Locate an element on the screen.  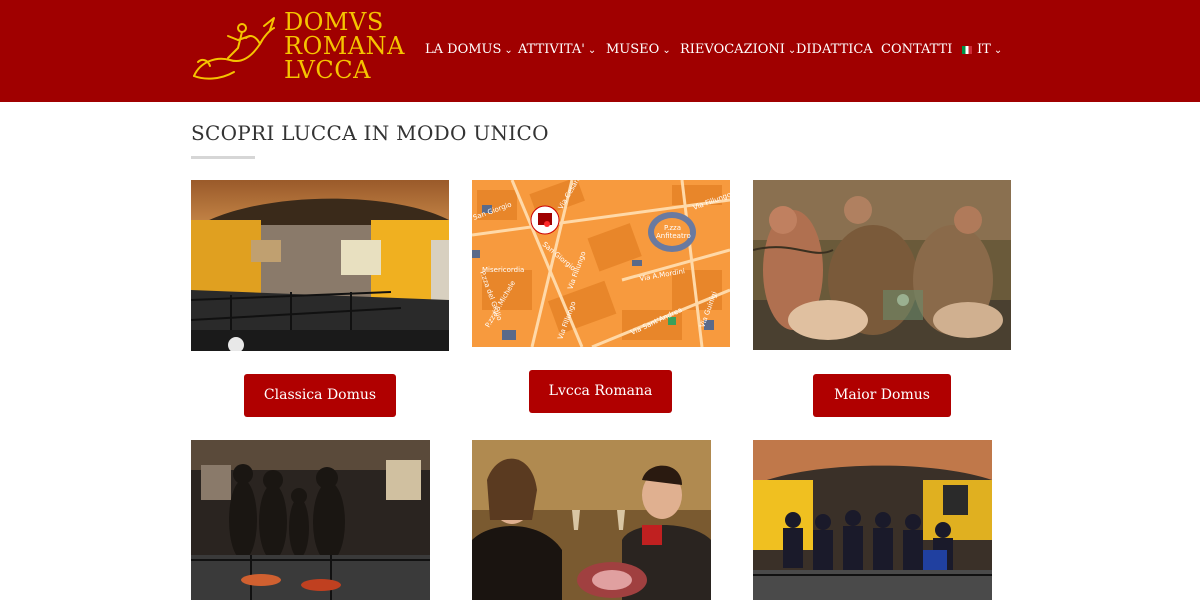
classica-domus-button: Classica Domus is located at coordinates (320, 395).